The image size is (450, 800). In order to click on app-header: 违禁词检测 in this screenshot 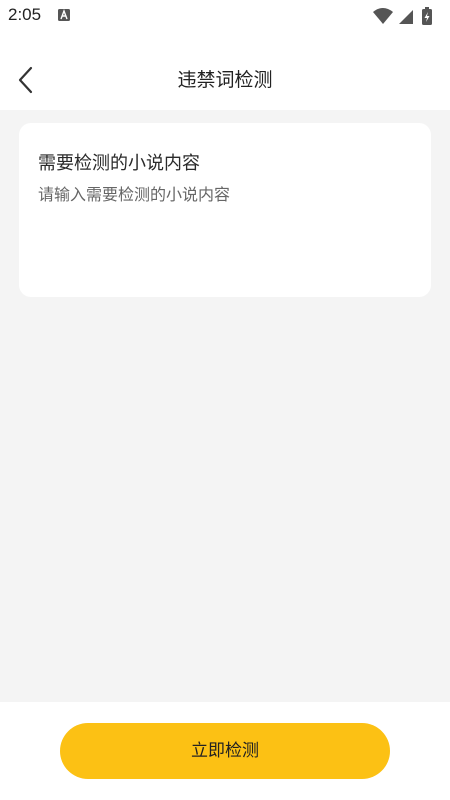, I will do `click(225, 80)`.